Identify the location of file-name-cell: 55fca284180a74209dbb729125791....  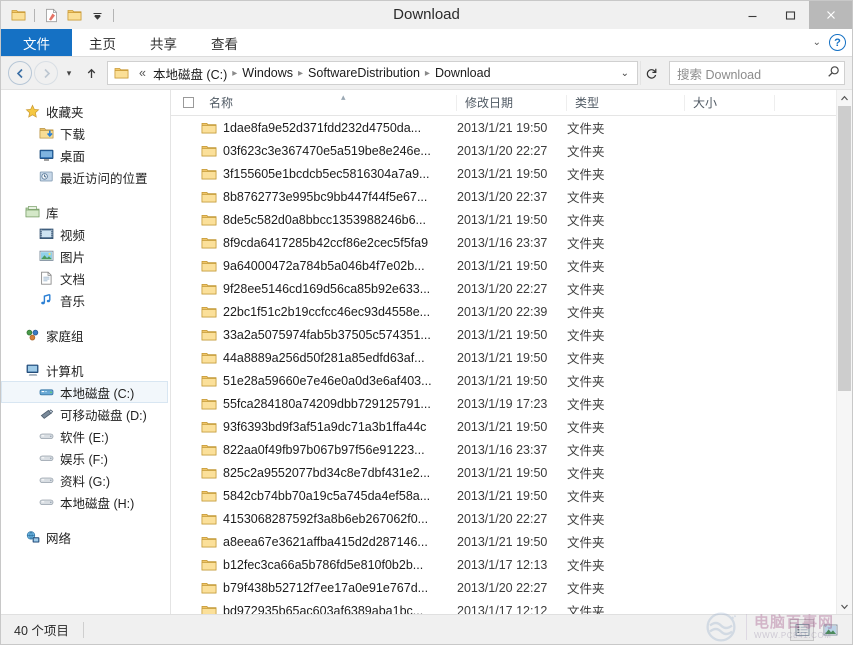
(314, 404).